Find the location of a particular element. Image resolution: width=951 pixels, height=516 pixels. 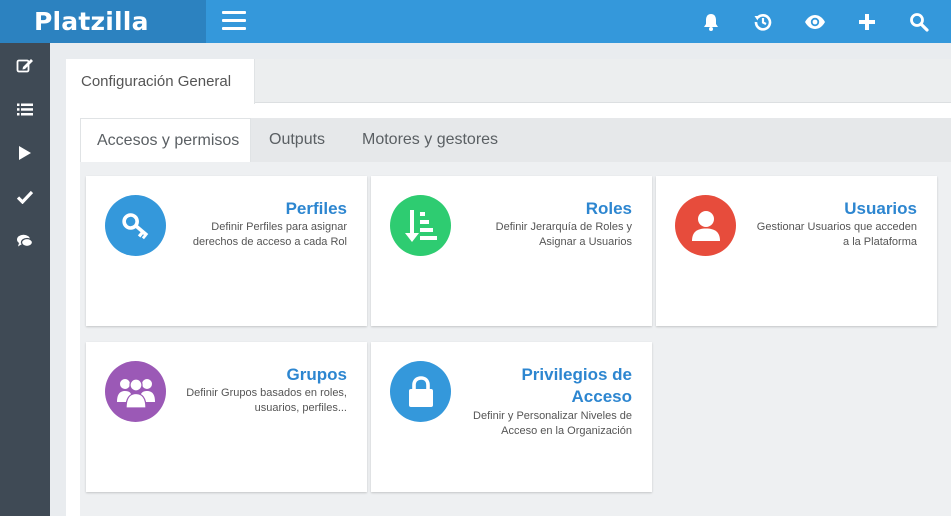

sidebar is located at coordinates (25, 279).